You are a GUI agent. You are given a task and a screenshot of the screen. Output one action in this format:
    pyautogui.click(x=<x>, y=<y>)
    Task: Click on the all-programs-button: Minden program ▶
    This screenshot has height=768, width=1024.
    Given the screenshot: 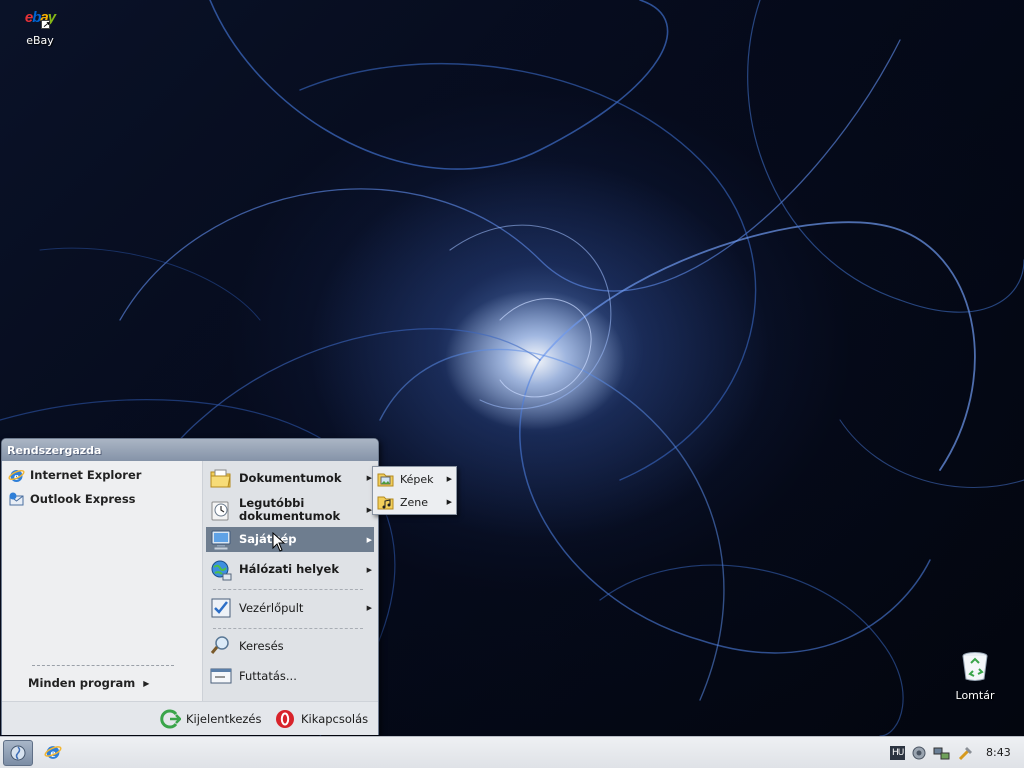 What is the action you would take?
    pyautogui.click(x=88, y=683)
    